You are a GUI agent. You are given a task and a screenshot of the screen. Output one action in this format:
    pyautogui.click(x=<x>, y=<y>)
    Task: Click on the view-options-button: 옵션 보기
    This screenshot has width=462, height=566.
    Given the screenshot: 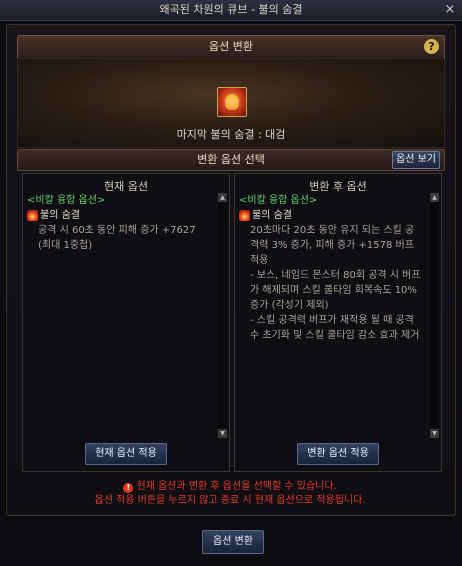 What is the action you would take?
    pyautogui.click(x=416, y=160)
    